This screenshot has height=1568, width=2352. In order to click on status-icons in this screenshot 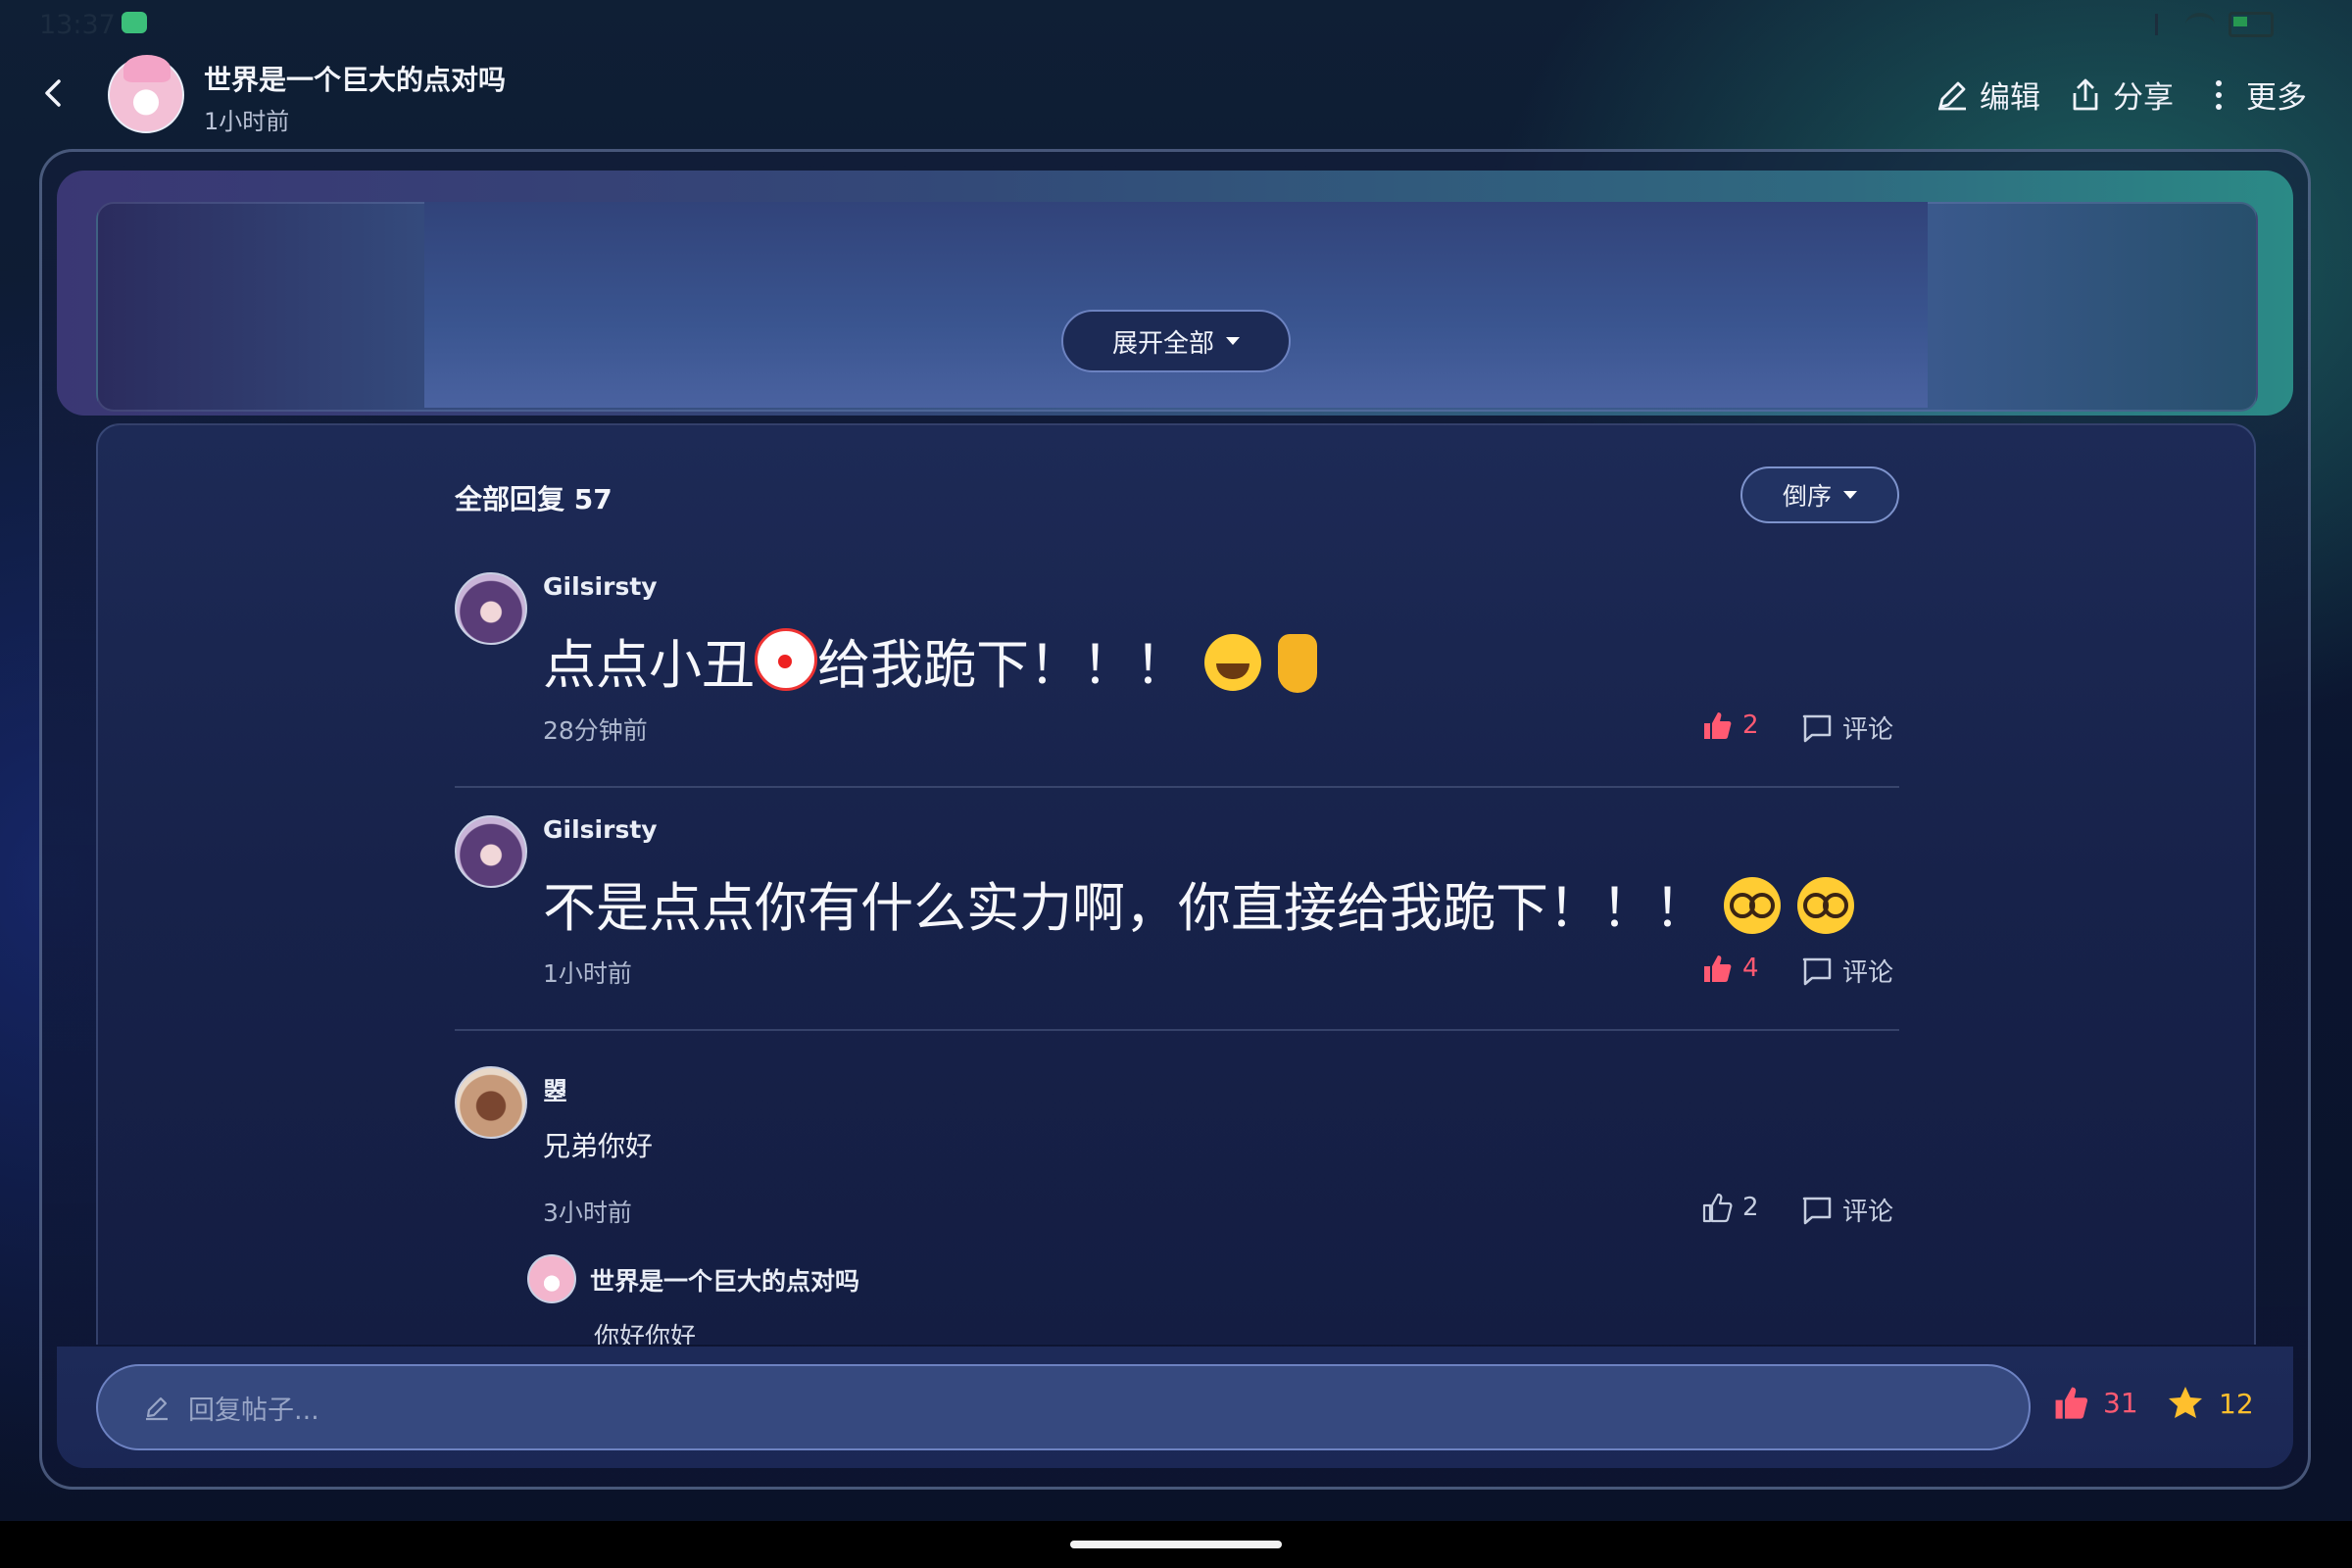, I will do `click(2214, 24)`.